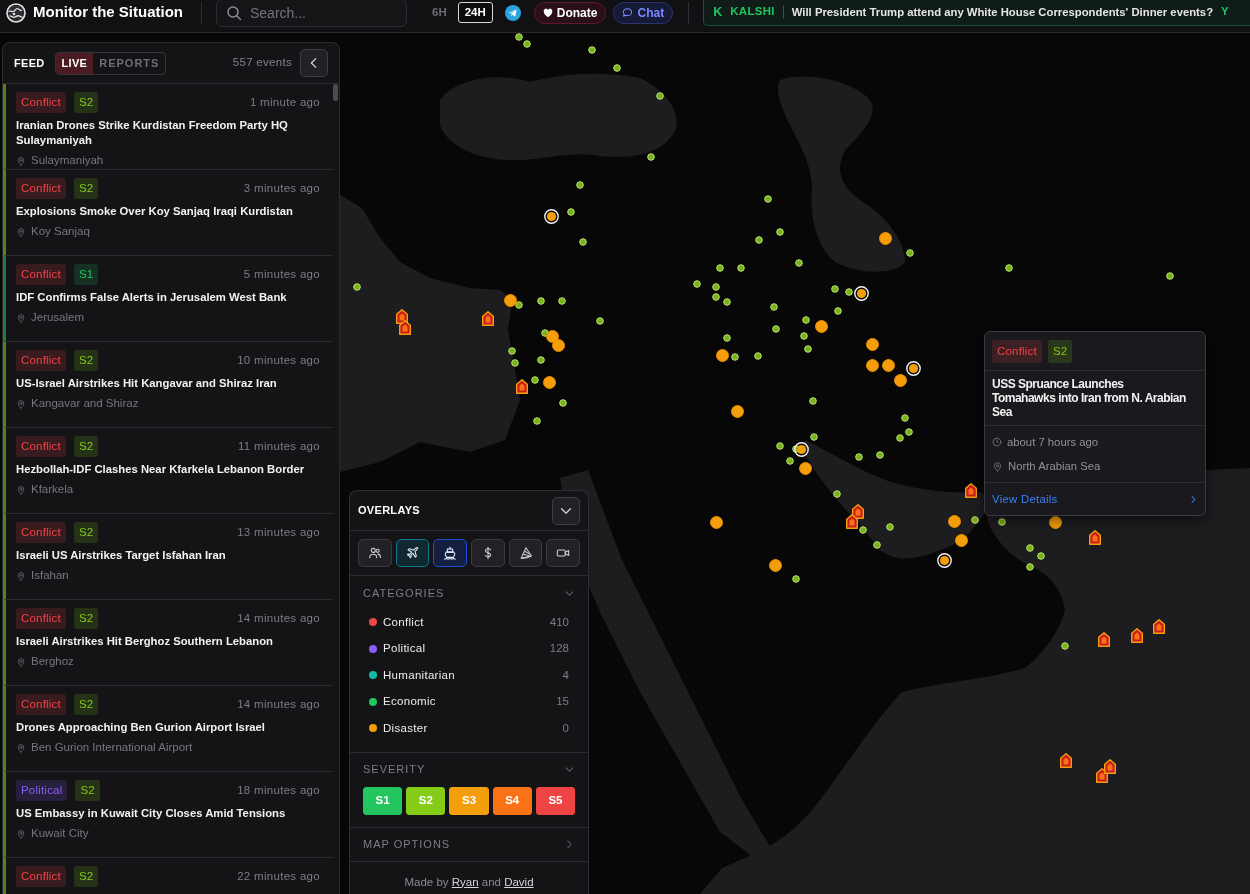  I want to click on donate-button: Donate, so click(570, 12).